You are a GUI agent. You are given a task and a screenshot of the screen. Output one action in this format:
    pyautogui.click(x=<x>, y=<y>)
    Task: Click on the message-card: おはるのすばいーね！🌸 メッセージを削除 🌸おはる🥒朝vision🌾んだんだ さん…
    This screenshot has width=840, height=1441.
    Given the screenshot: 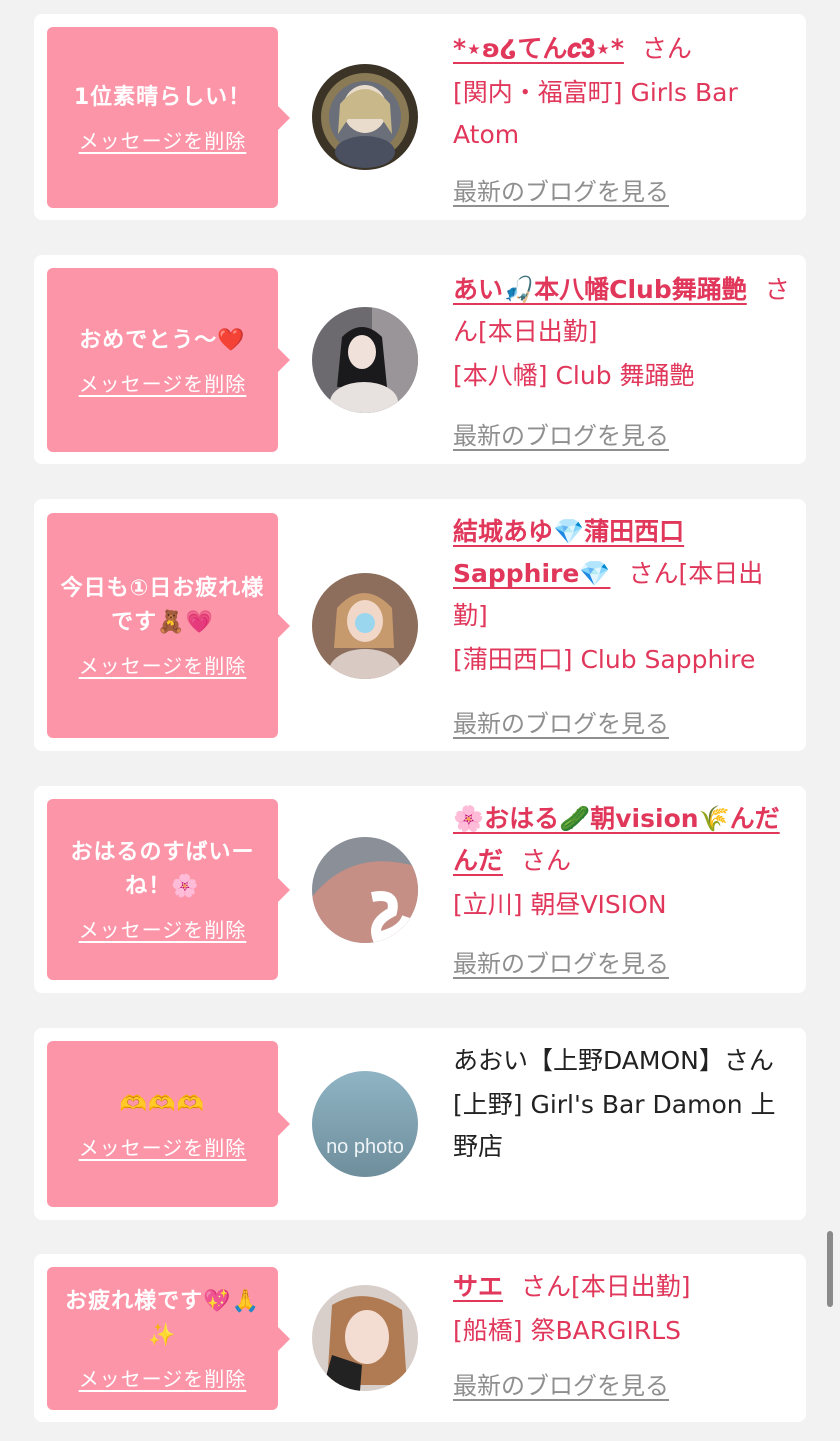 What is the action you would take?
    pyautogui.click(x=420, y=889)
    